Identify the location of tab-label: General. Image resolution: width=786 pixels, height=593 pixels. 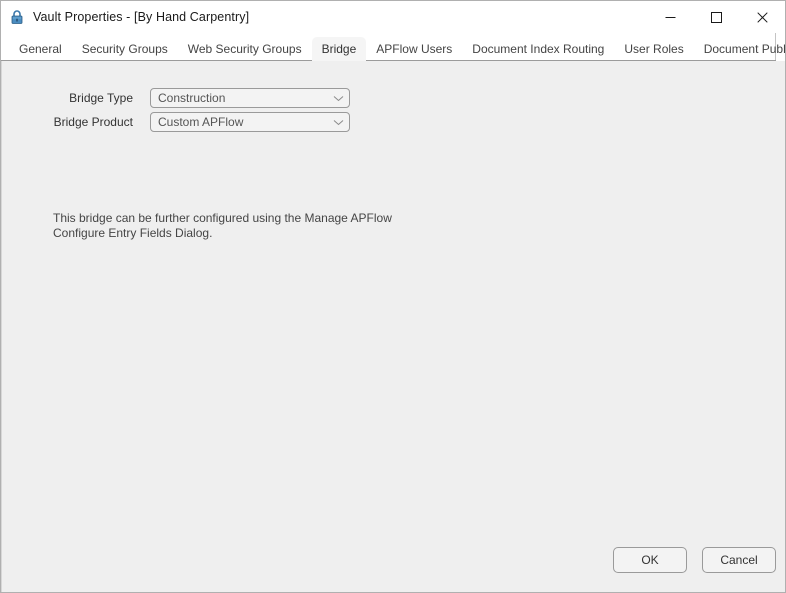
(40, 49).